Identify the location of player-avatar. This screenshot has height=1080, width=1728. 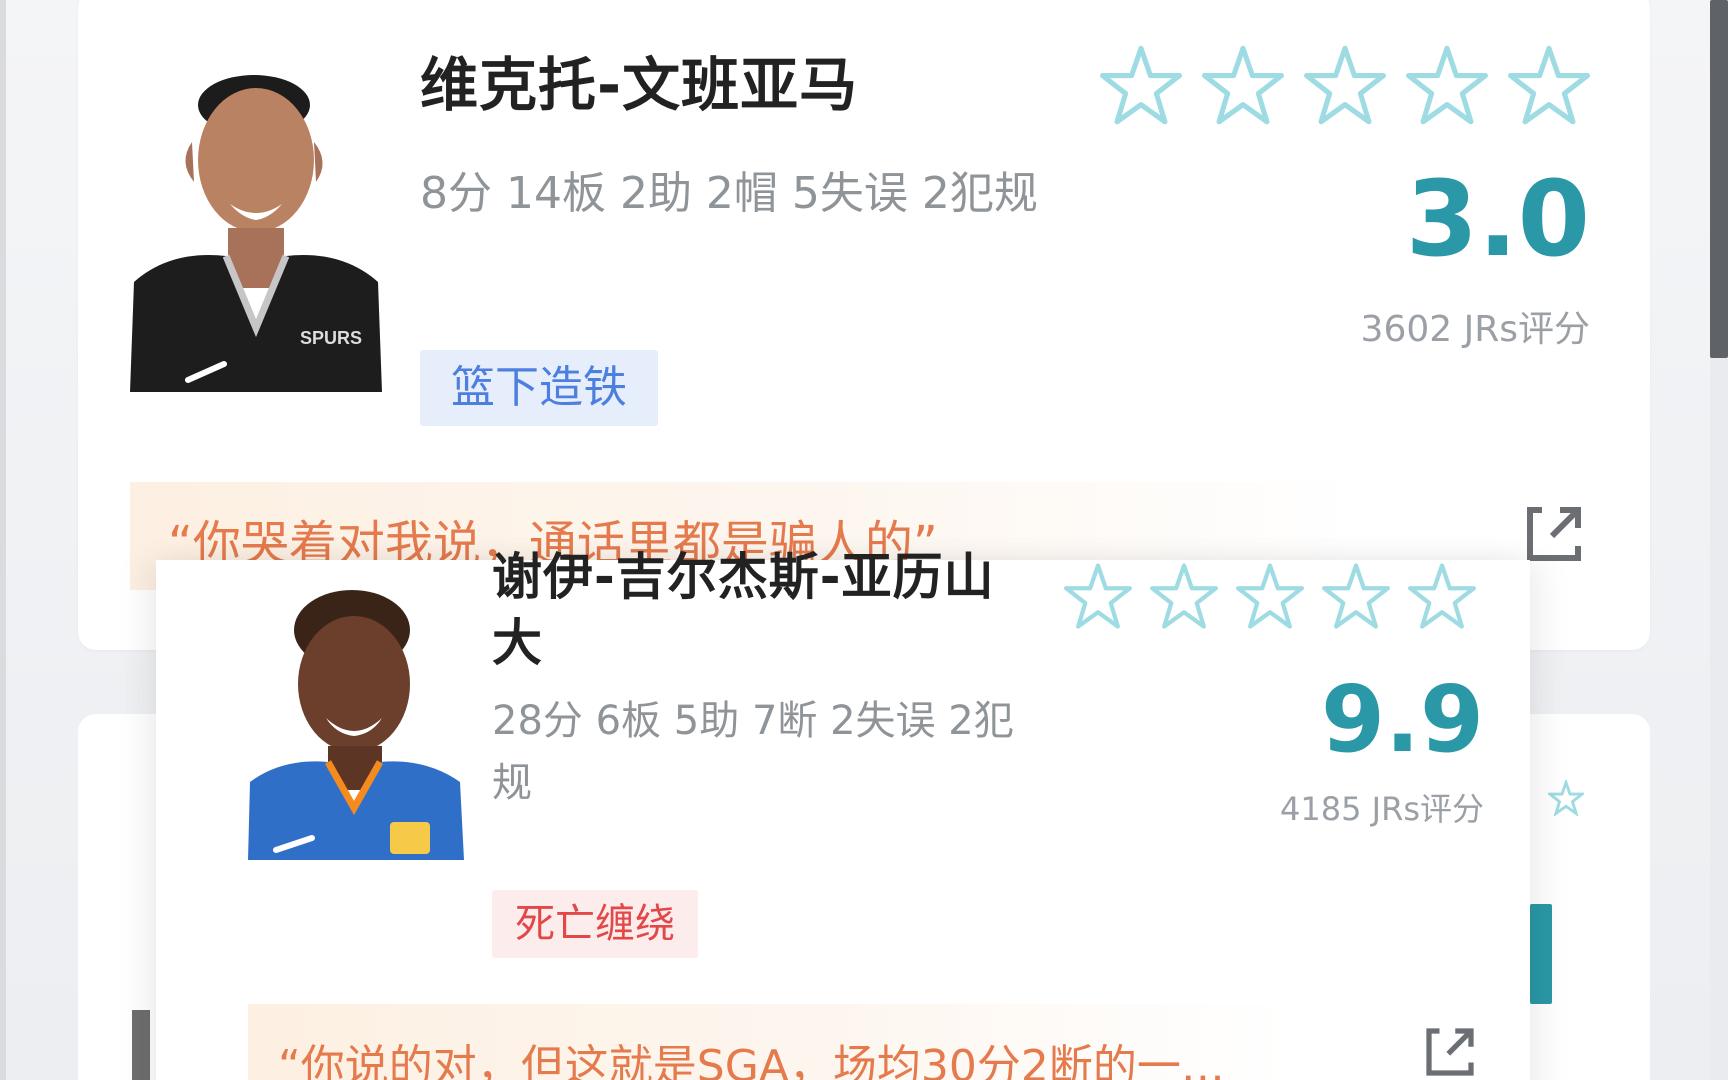
(356, 719).